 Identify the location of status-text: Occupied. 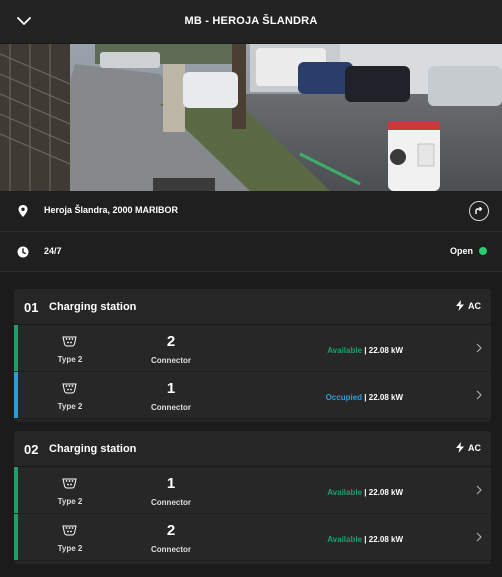
(344, 397).